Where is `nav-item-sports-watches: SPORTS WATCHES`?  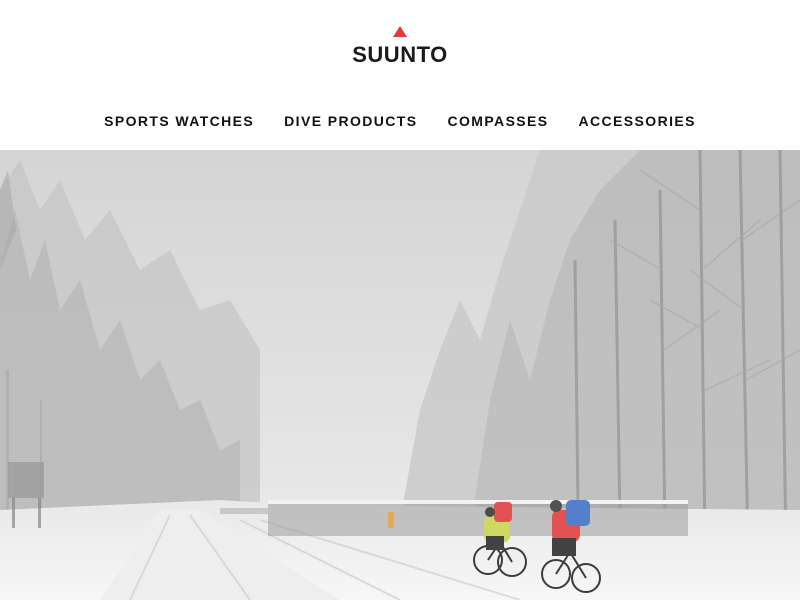
nav-item-sports-watches: SPORTS WATCHES is located at coordinates (179, 121).